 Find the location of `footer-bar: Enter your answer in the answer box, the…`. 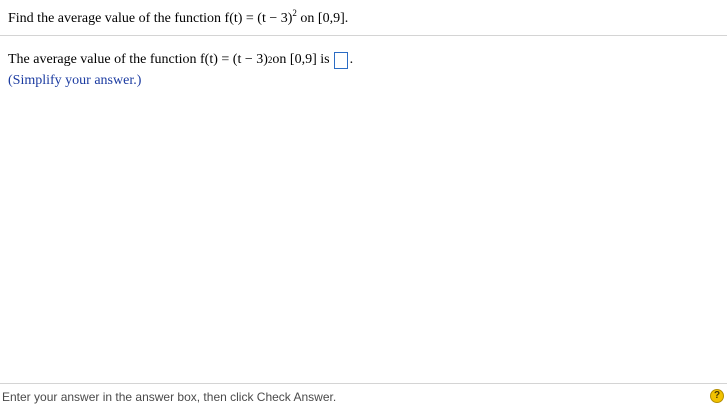

footer-bar: Enter your answer in the answer box, the… is located at coordinates (363, 393).